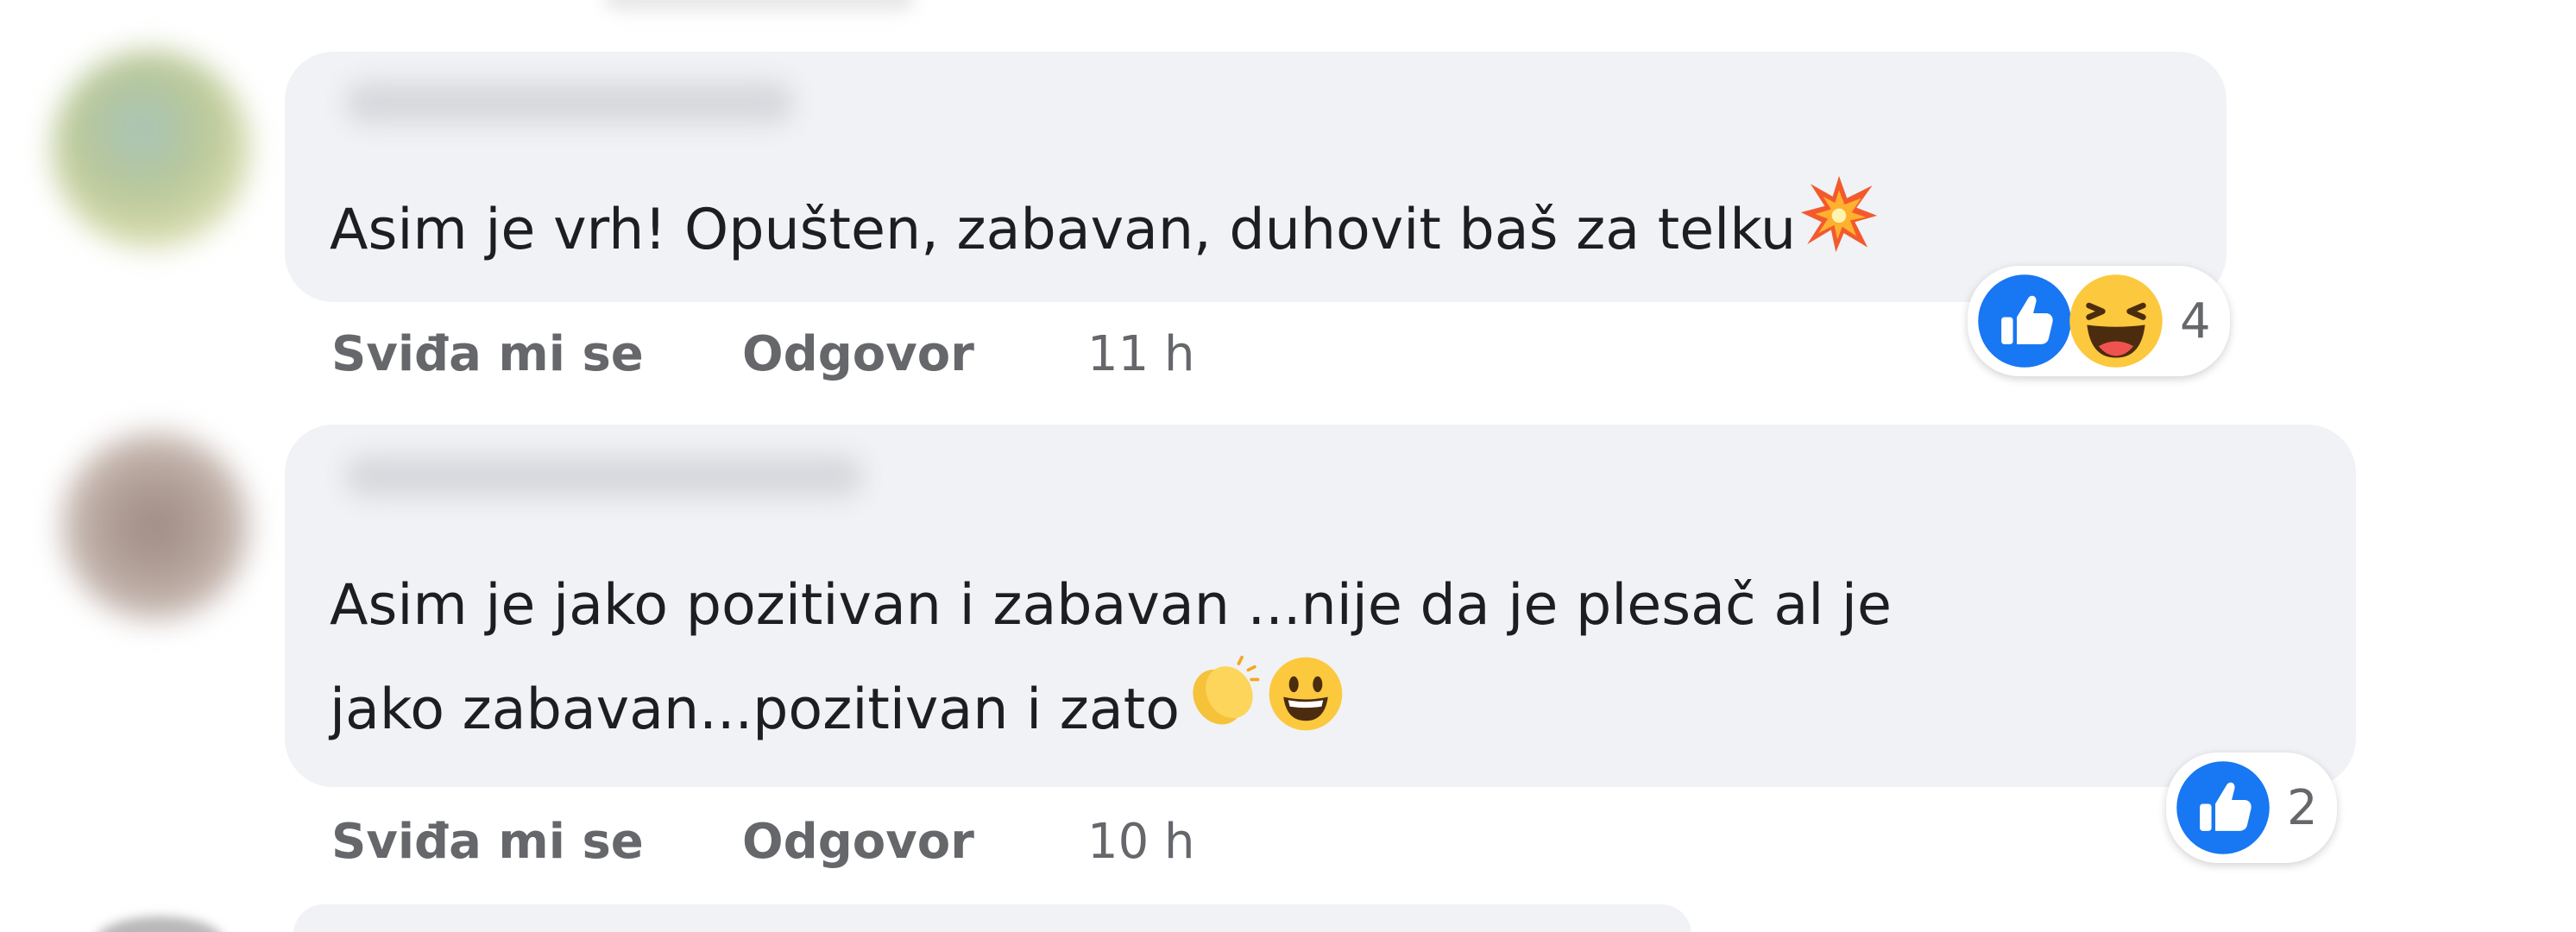 This screenshot has width=2576, height=932. I want to click on comment-actions: Sviđa mi se Odgovor 11 h, so click(763, 354).